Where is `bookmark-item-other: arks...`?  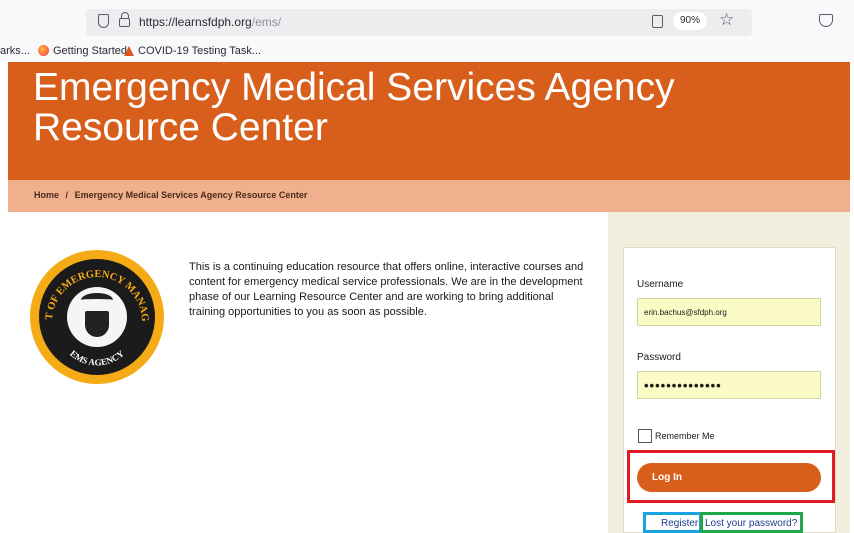
bookmark-item-other: arks... is located at coordinates (15, 51).